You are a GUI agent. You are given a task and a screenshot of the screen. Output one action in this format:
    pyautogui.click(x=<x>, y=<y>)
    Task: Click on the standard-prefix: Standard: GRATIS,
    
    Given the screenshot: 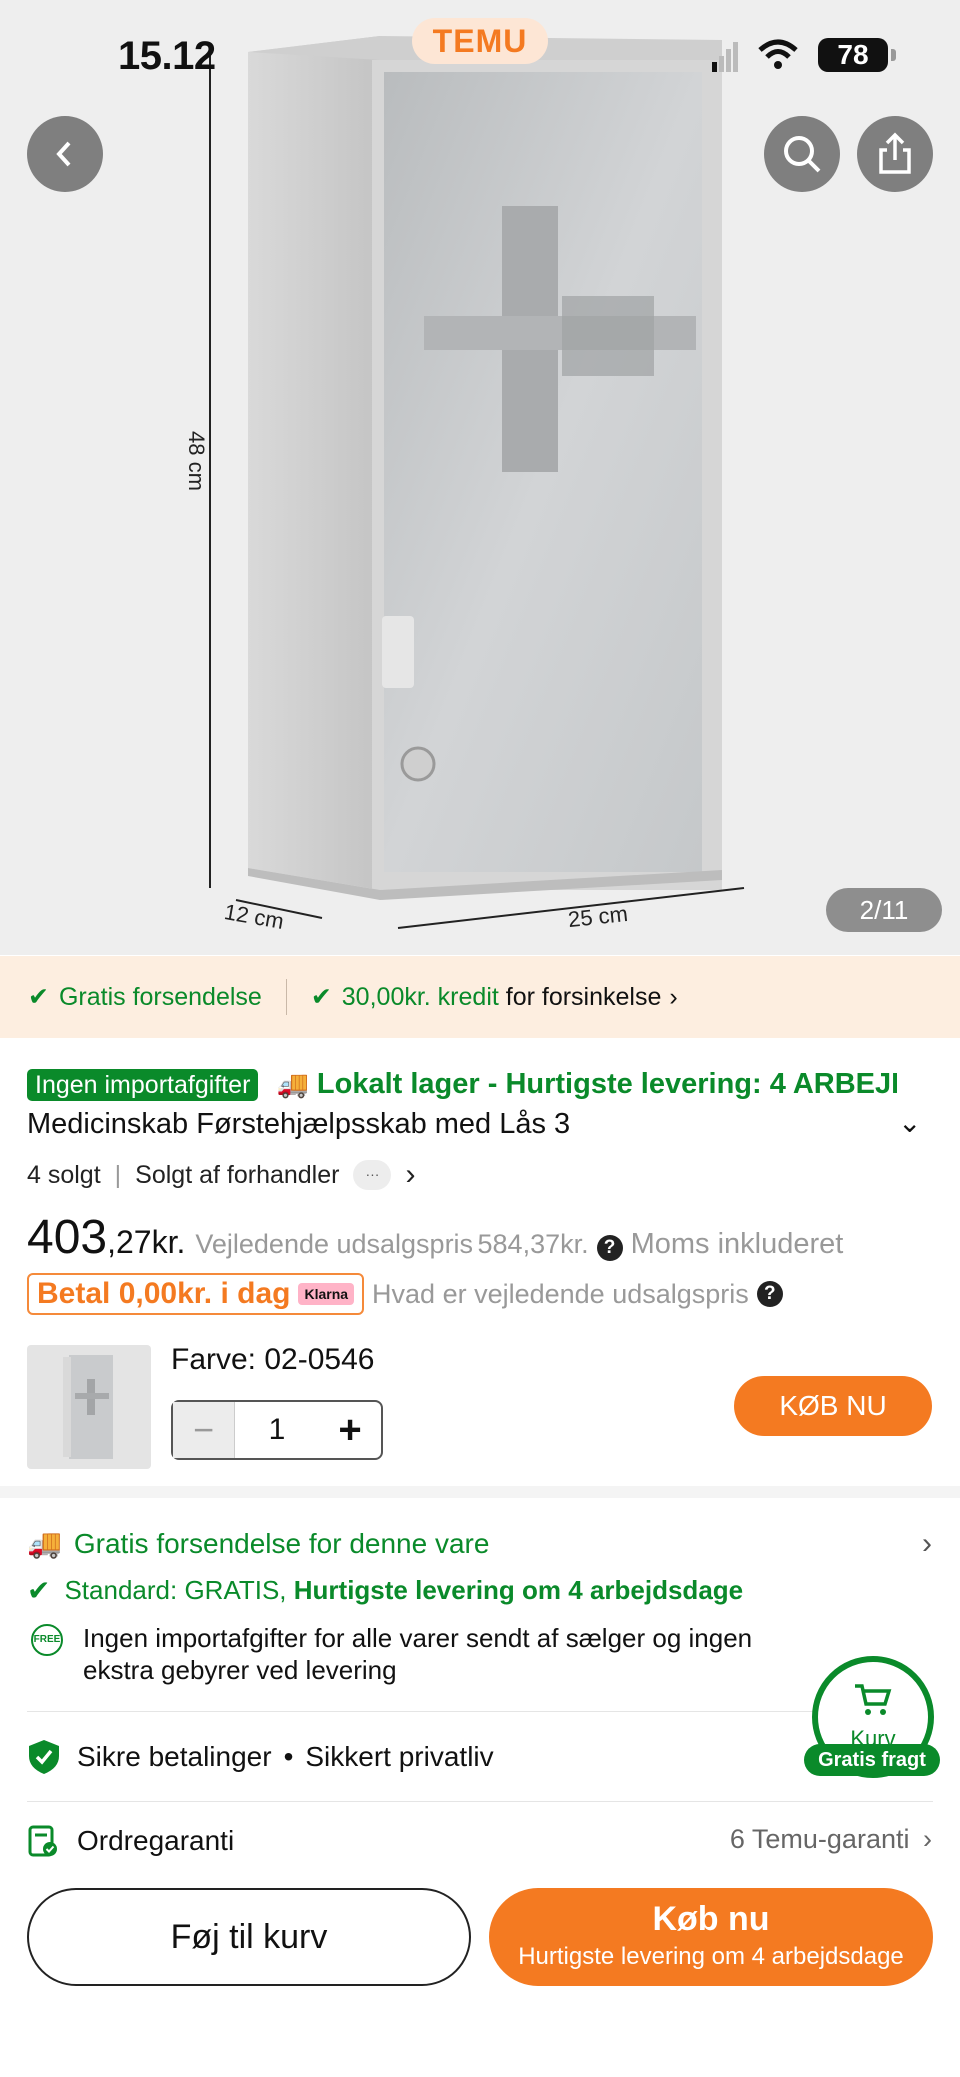 What is the action you would take?
    pyautogui.click(x=175, y=1590)
    